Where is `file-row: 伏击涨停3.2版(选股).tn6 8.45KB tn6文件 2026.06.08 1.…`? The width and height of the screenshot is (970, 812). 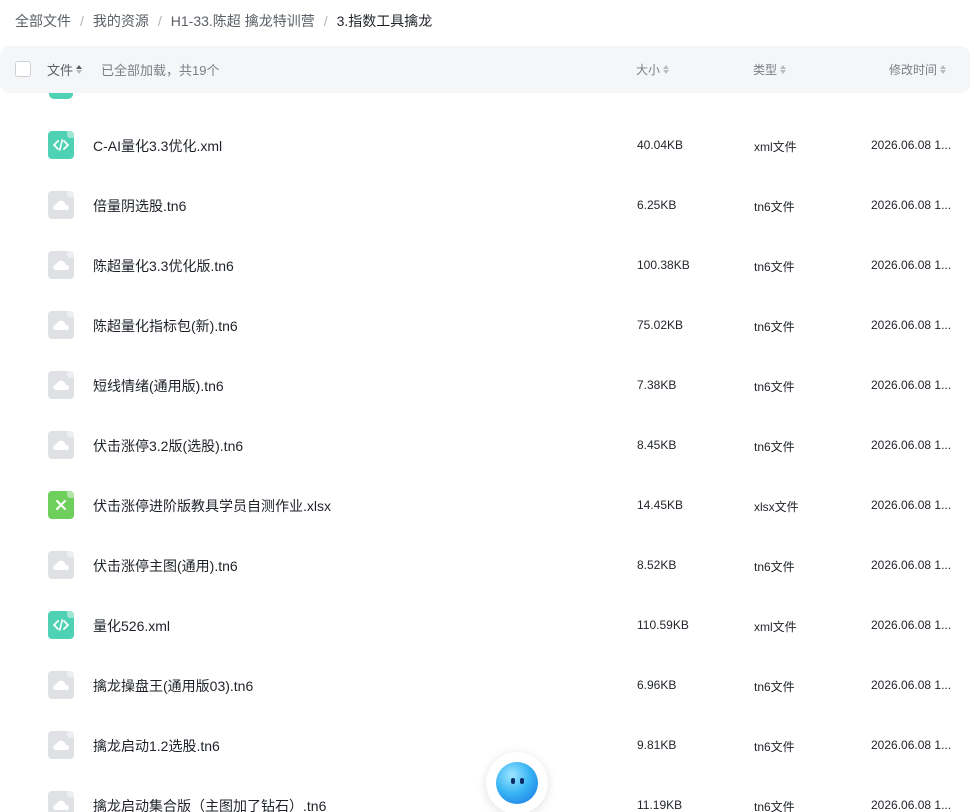
file-row: 伏击涨停3.2版(选股).tn6 8.45KB tn6文件 2026.06.08 1.… is located at coordinates (485, 445).